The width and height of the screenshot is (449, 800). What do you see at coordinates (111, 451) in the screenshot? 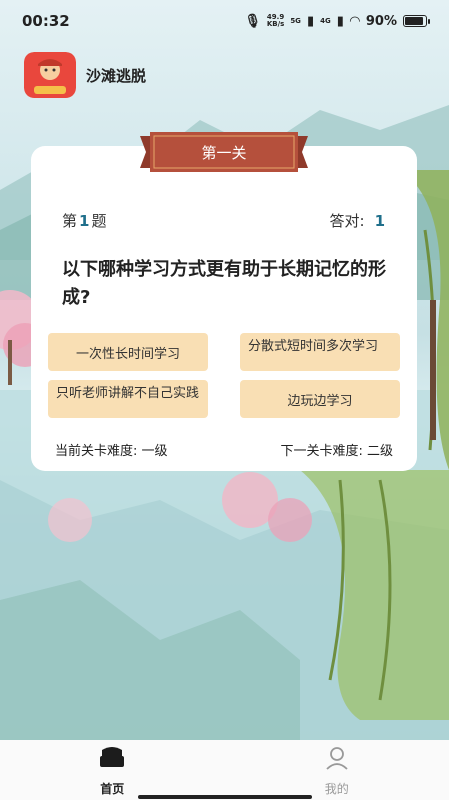
I see `current-difficulty: 当前关卡难度: 一级` at bounding box center [111, 451].